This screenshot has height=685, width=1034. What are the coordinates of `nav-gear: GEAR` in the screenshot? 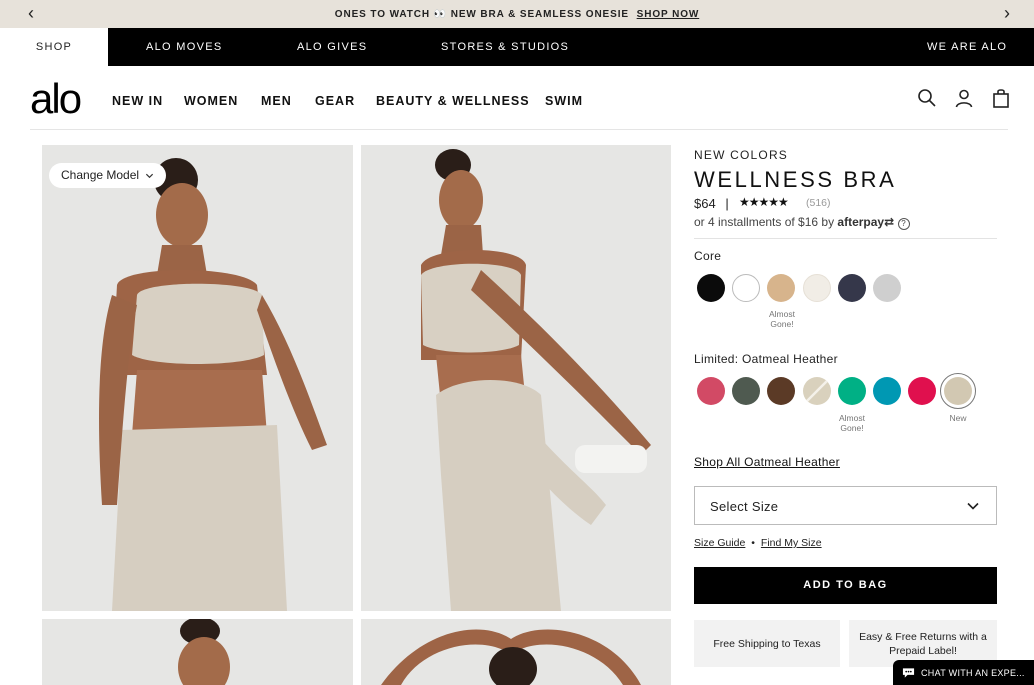 It's located at (335, 101).